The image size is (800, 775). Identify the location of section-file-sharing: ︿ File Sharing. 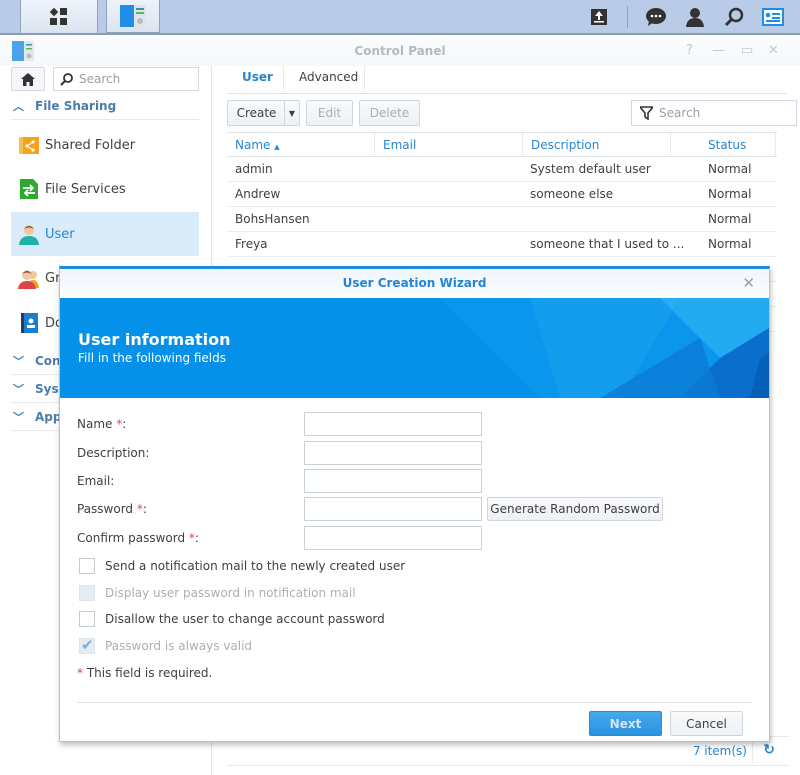
(105, 106).